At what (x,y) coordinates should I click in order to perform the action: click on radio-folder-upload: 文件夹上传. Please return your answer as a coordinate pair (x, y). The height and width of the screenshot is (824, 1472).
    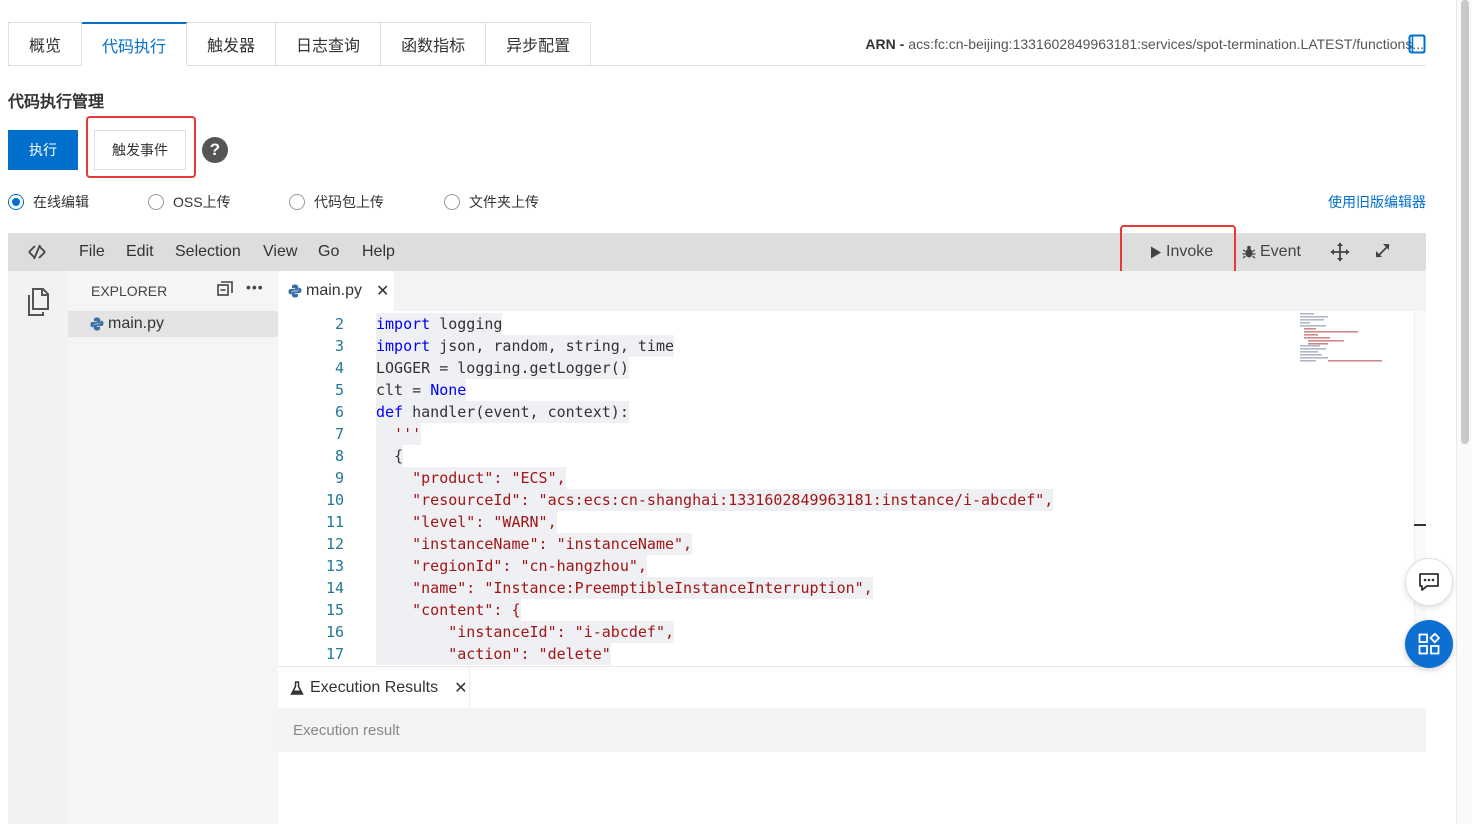
    Looking at the image, I should click on (491, 202).